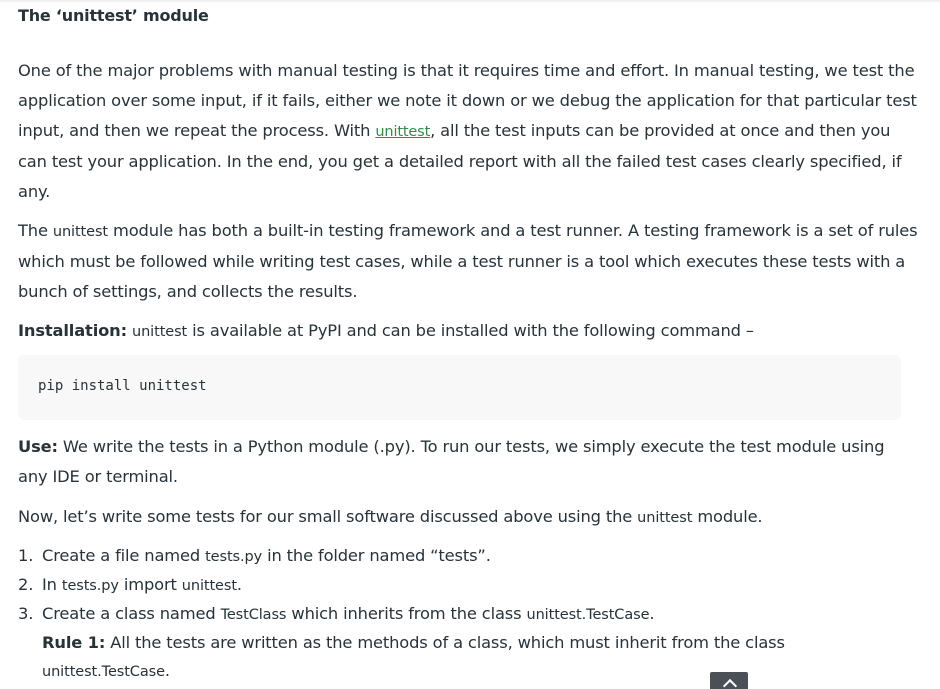 Image resolution: width=940 pixels, height=689 pixels. I want to click on use-label: Use:, so click(38, 446).